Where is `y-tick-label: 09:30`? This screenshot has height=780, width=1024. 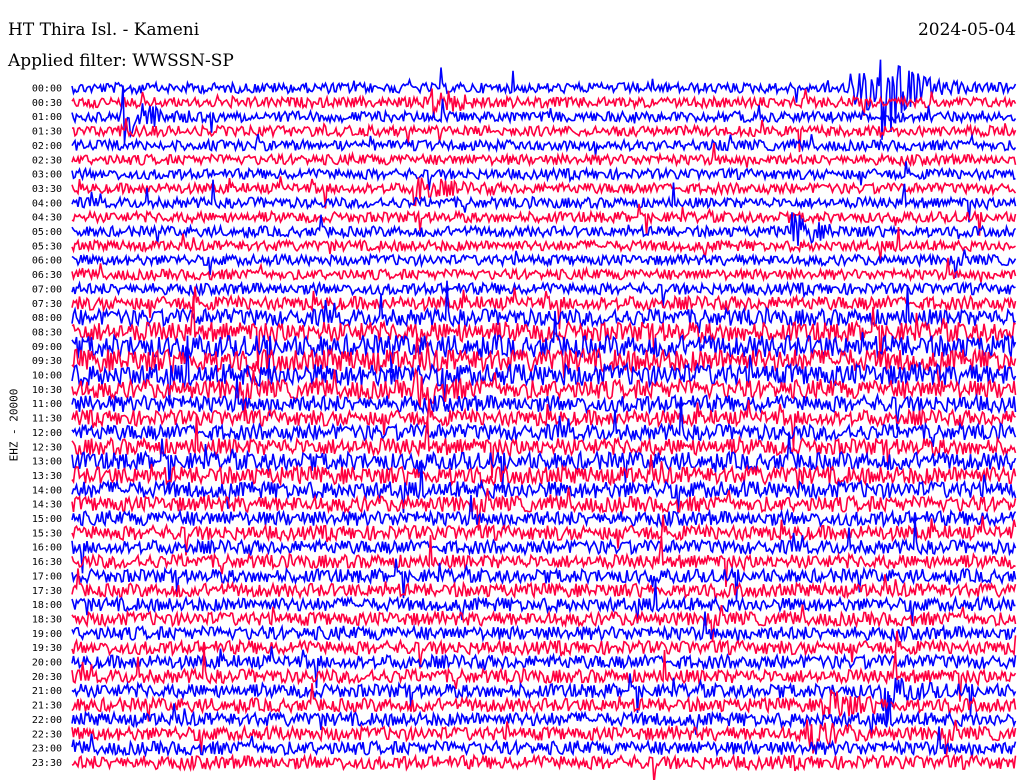
y-tick-label: 09:30 is located at coordinates (47, 361).